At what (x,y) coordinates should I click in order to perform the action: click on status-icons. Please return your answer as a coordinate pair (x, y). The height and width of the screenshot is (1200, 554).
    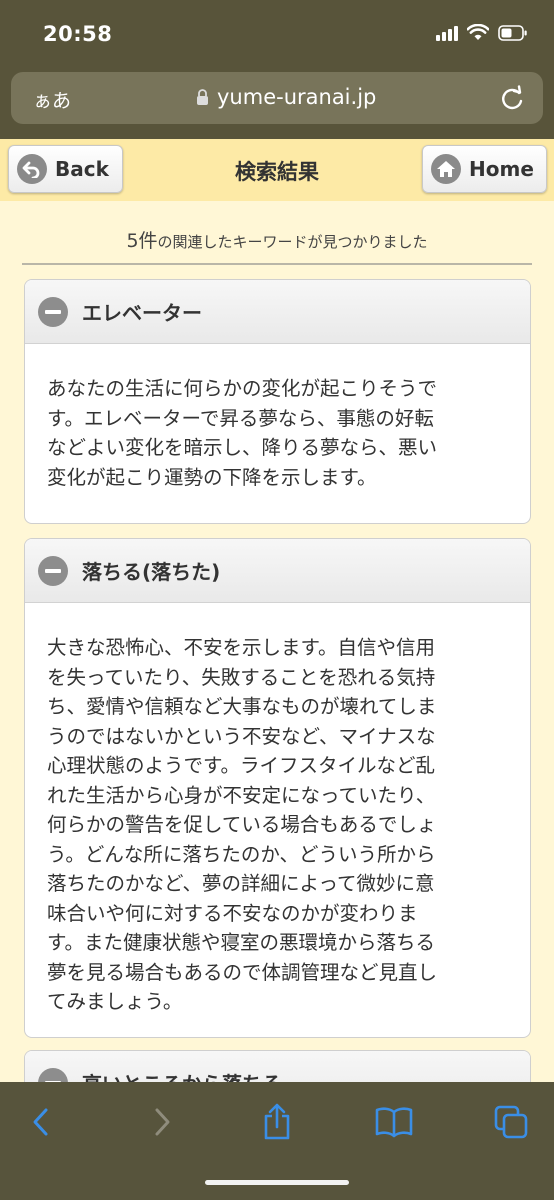
    Looking at the image, I should click on (482, 32).